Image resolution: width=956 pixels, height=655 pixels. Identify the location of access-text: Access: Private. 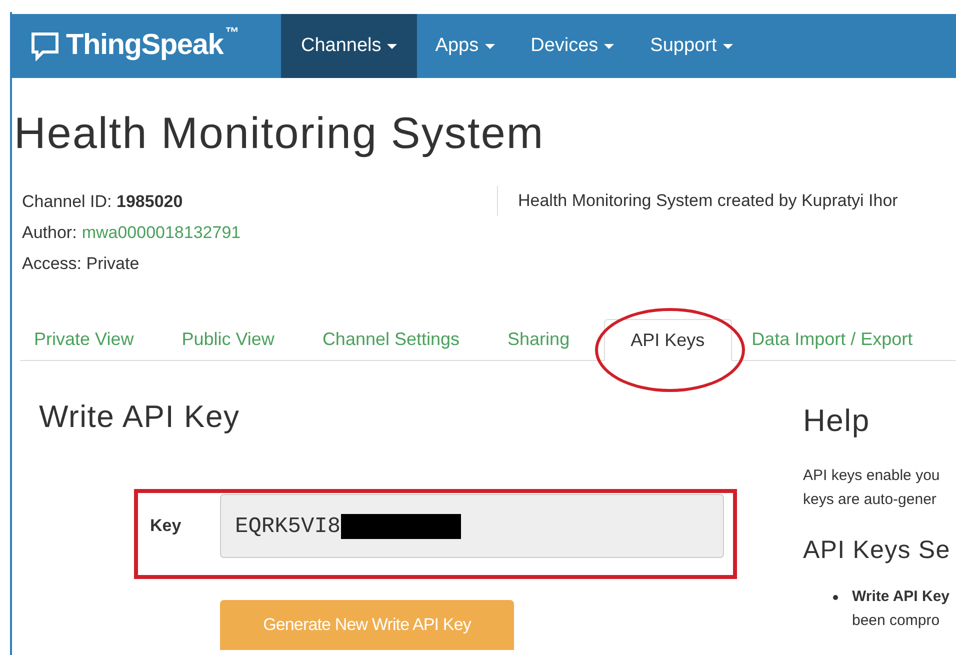
(81, 264).